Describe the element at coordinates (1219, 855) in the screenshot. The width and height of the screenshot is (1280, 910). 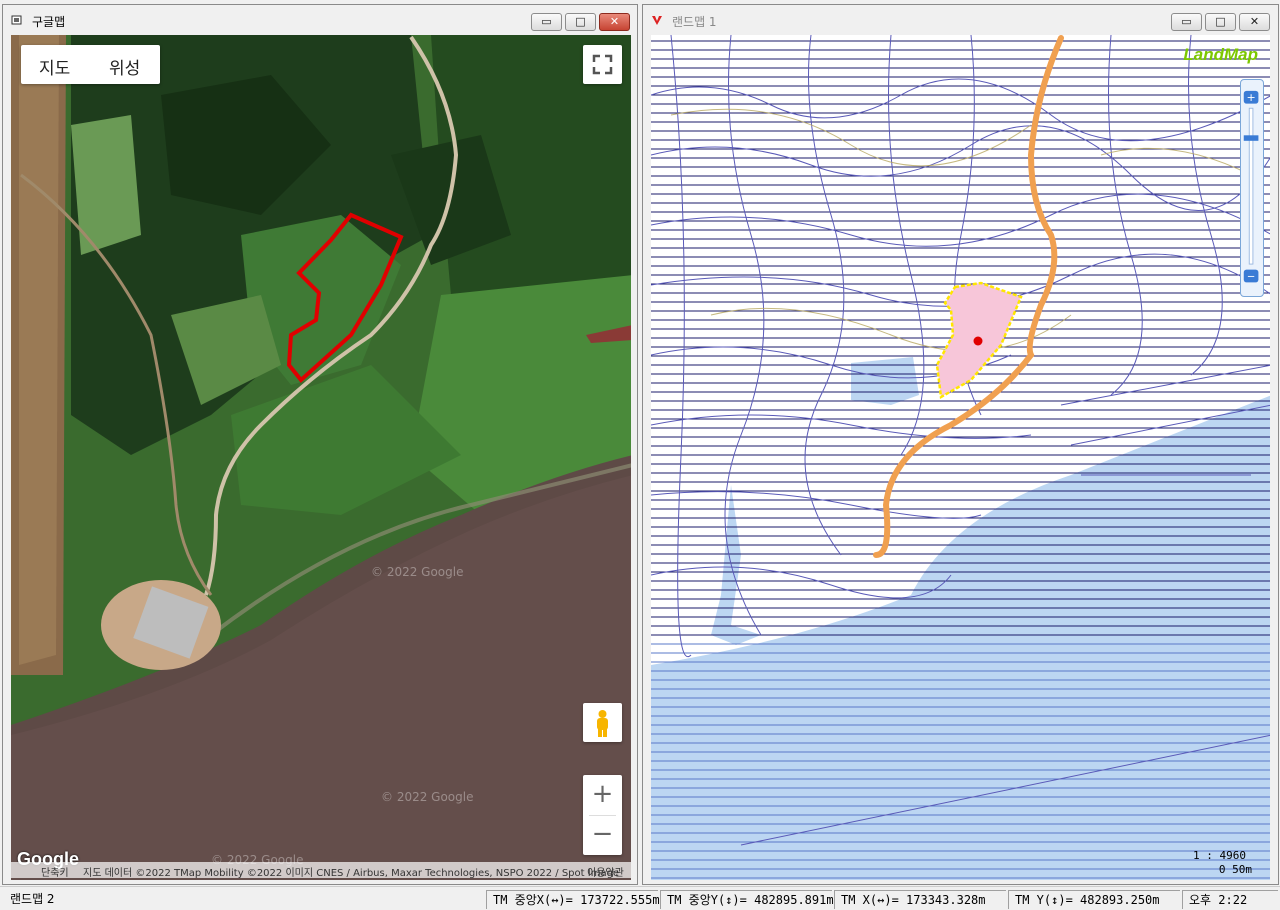
I see `scale-ratio: 1 : 4960` at that location.